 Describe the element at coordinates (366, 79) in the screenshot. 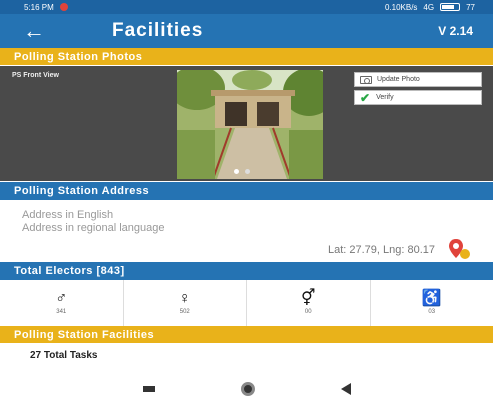

I see `camera-icon` at that location.